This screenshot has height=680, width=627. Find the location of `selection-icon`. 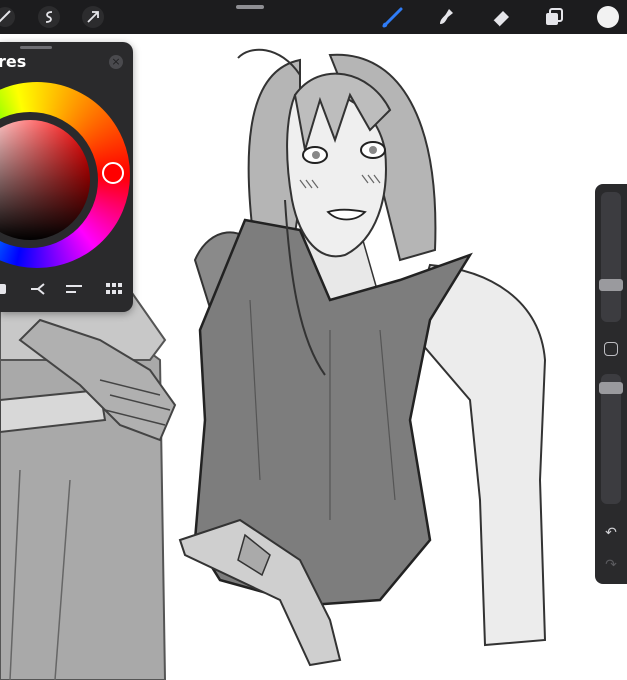

selection-icon is located at coordinates (49, 17).